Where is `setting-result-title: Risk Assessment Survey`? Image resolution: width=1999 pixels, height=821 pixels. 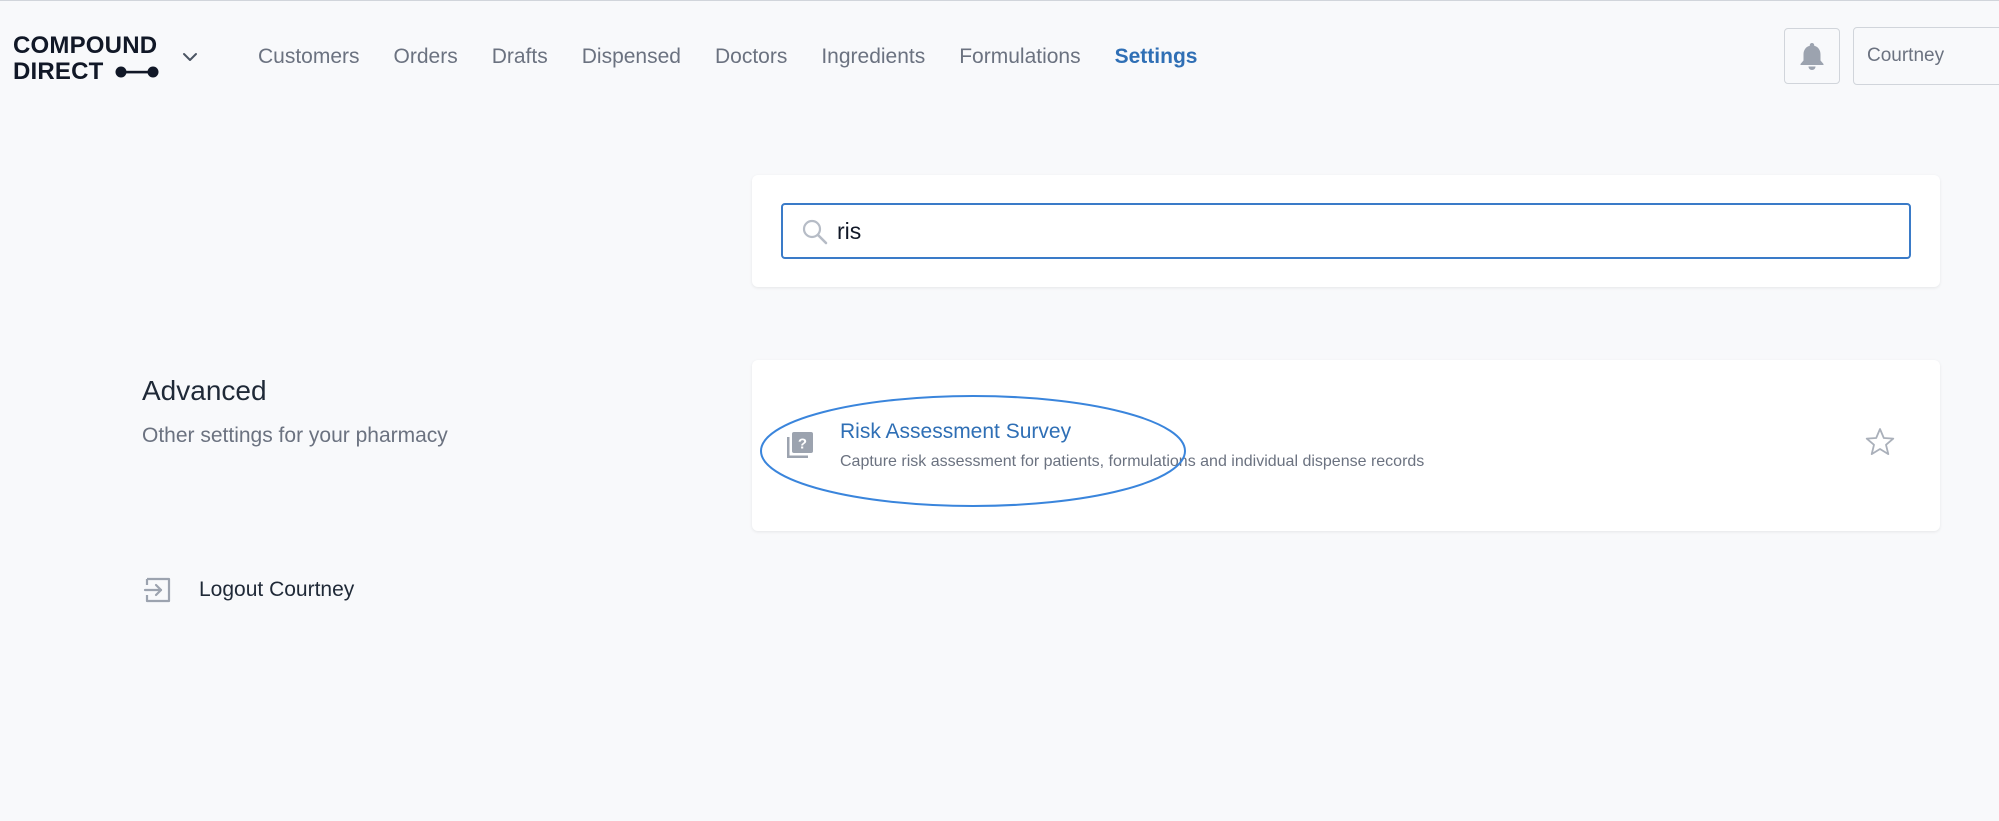 setting-result-title: Risk Assessment Survey is located at coordinates (955, 432).